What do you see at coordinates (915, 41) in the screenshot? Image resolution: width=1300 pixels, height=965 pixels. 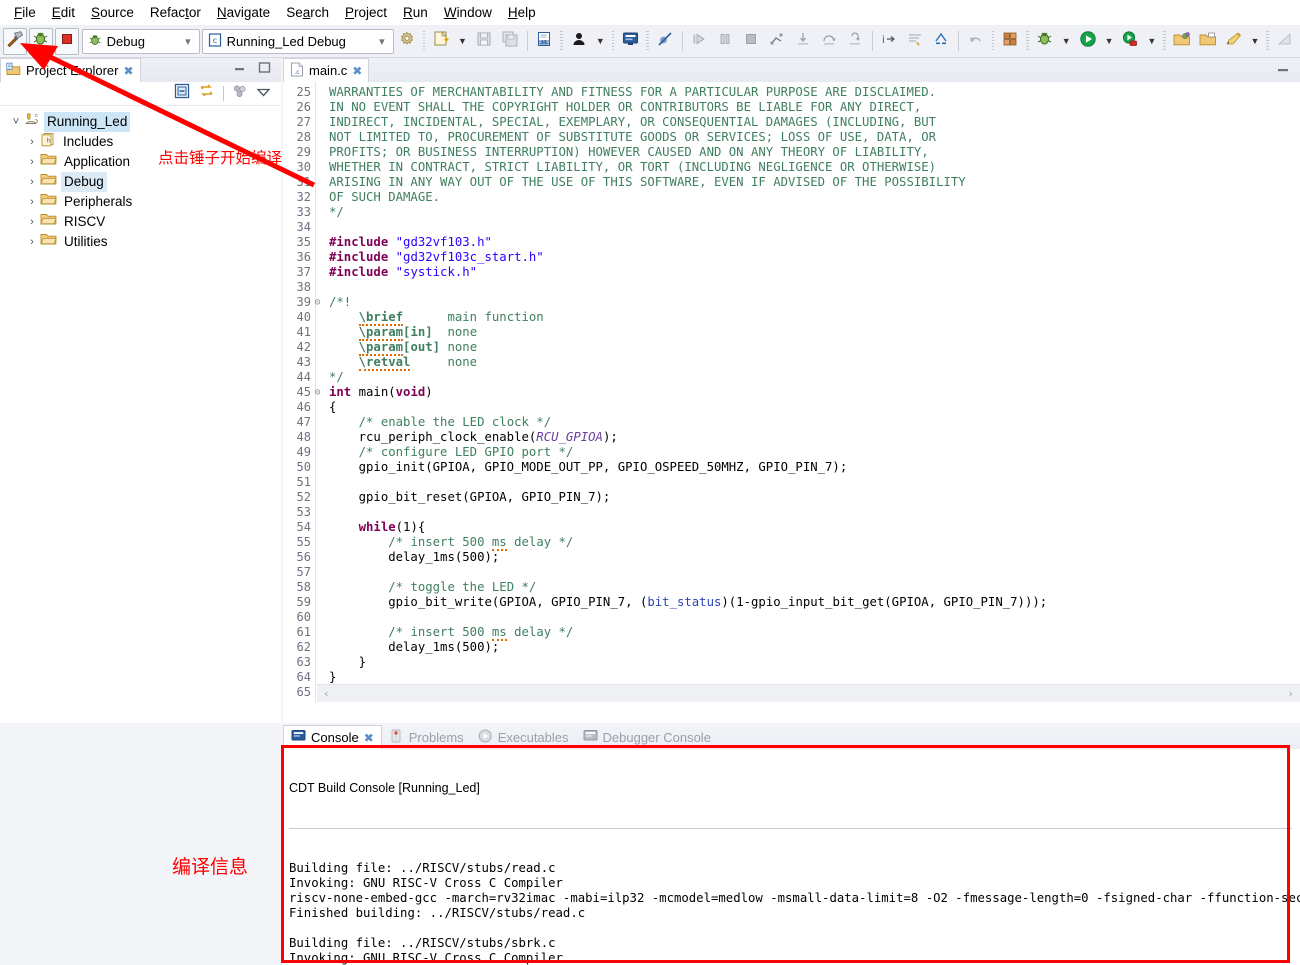 I see `next-annotation-button` at bounding box center [915, 41].